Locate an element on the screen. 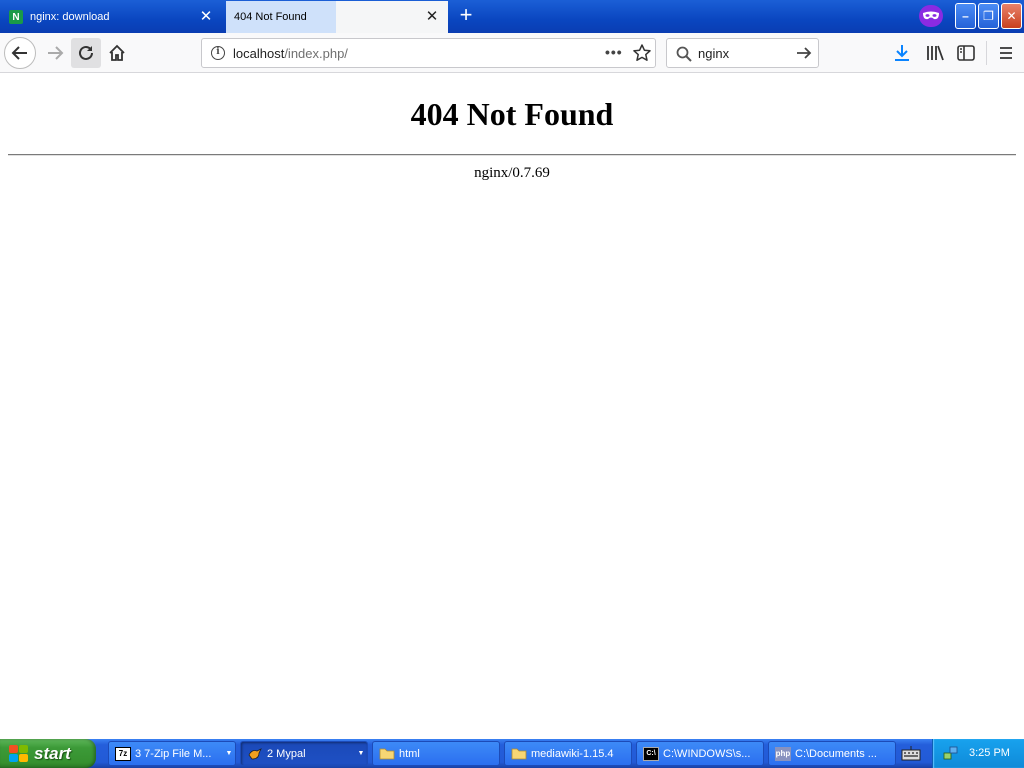 This screenshot has width=1024, height=768. start-label: start is located at coordinates (52, 753).